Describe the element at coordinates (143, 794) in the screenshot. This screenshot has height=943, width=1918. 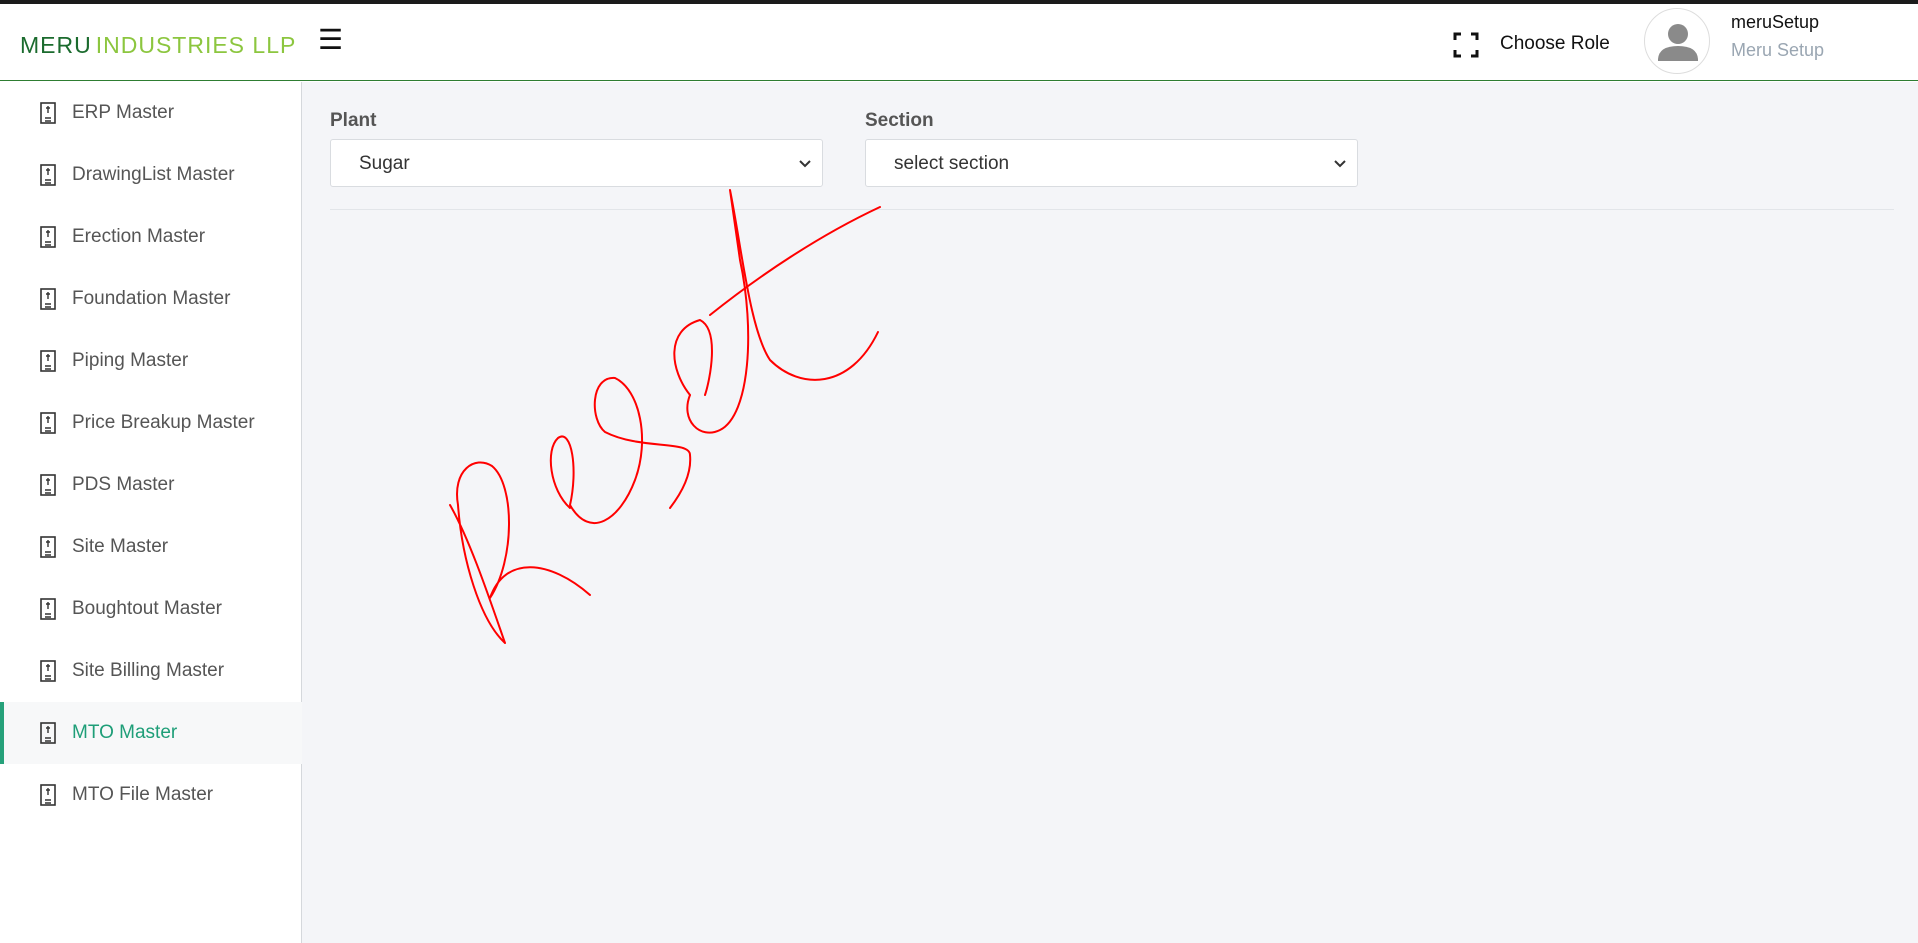
I see `sidebar-item-label: MTO File Master` at that location.